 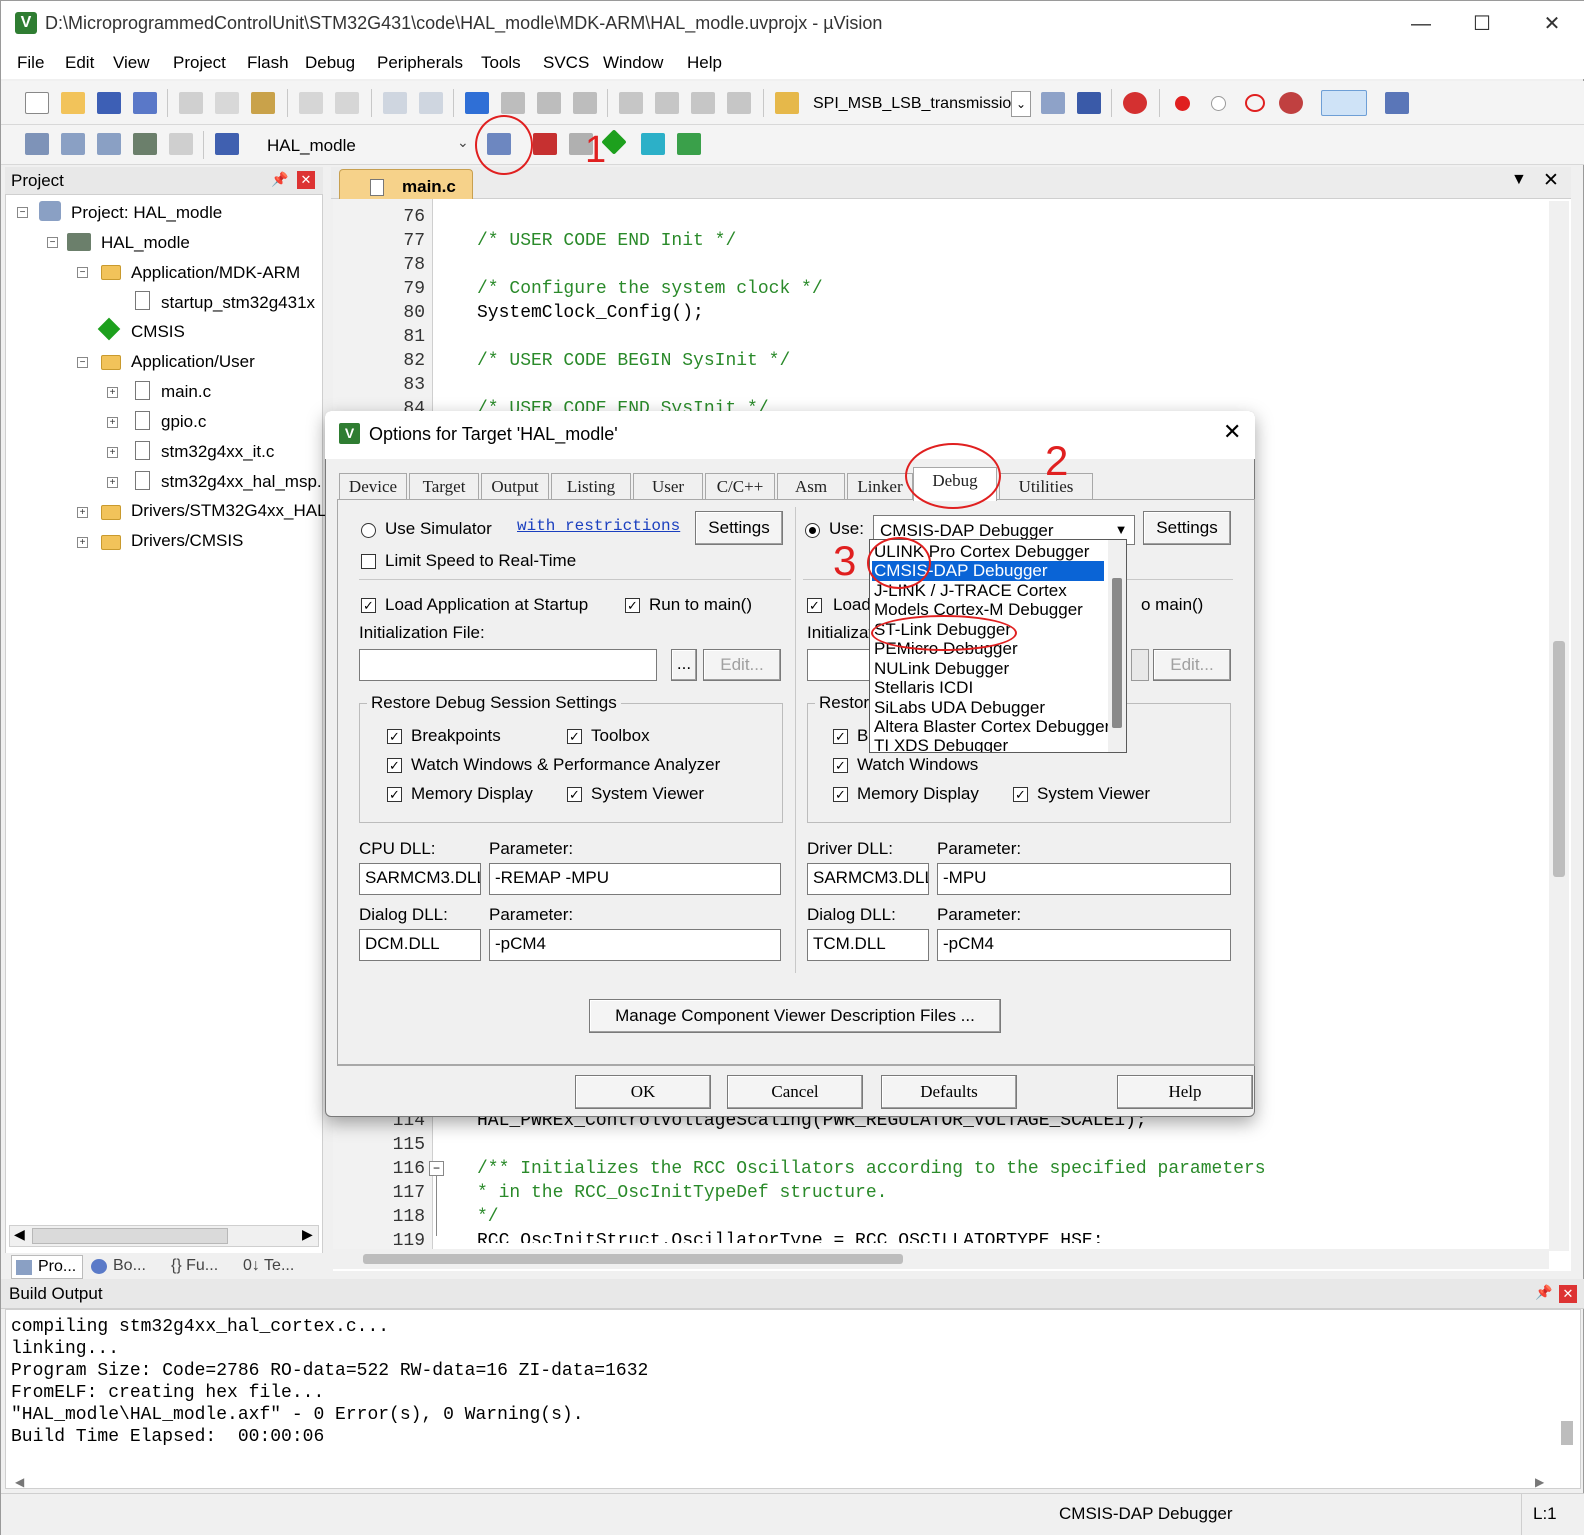 I want to click on menu-project: Project, so click(x=199, y=63).